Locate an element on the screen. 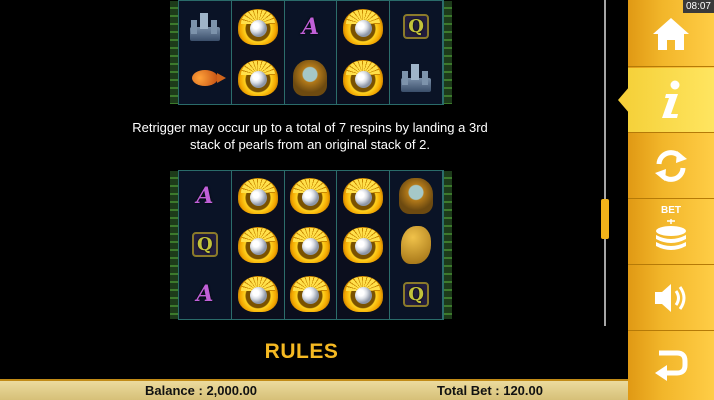  return-button is located at coordinates (671, 364).